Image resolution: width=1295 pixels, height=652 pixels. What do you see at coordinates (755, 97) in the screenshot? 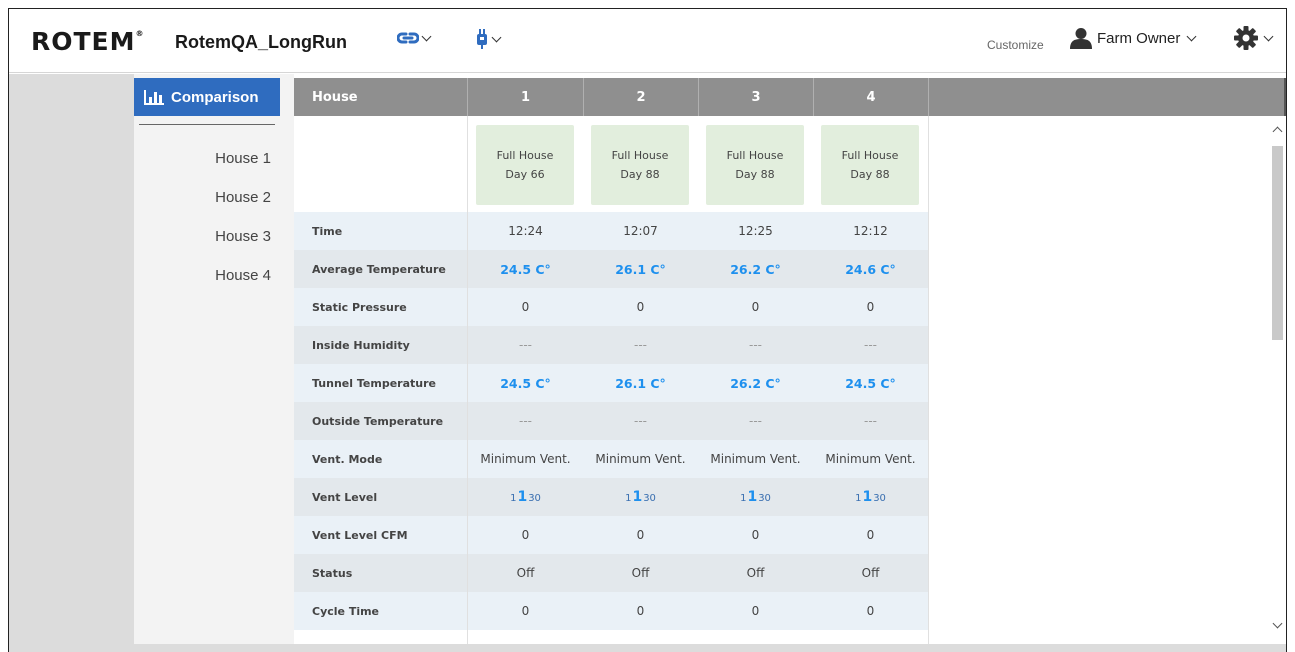
I see `column-header-house-3: 3` at bounding box center [755, 97].